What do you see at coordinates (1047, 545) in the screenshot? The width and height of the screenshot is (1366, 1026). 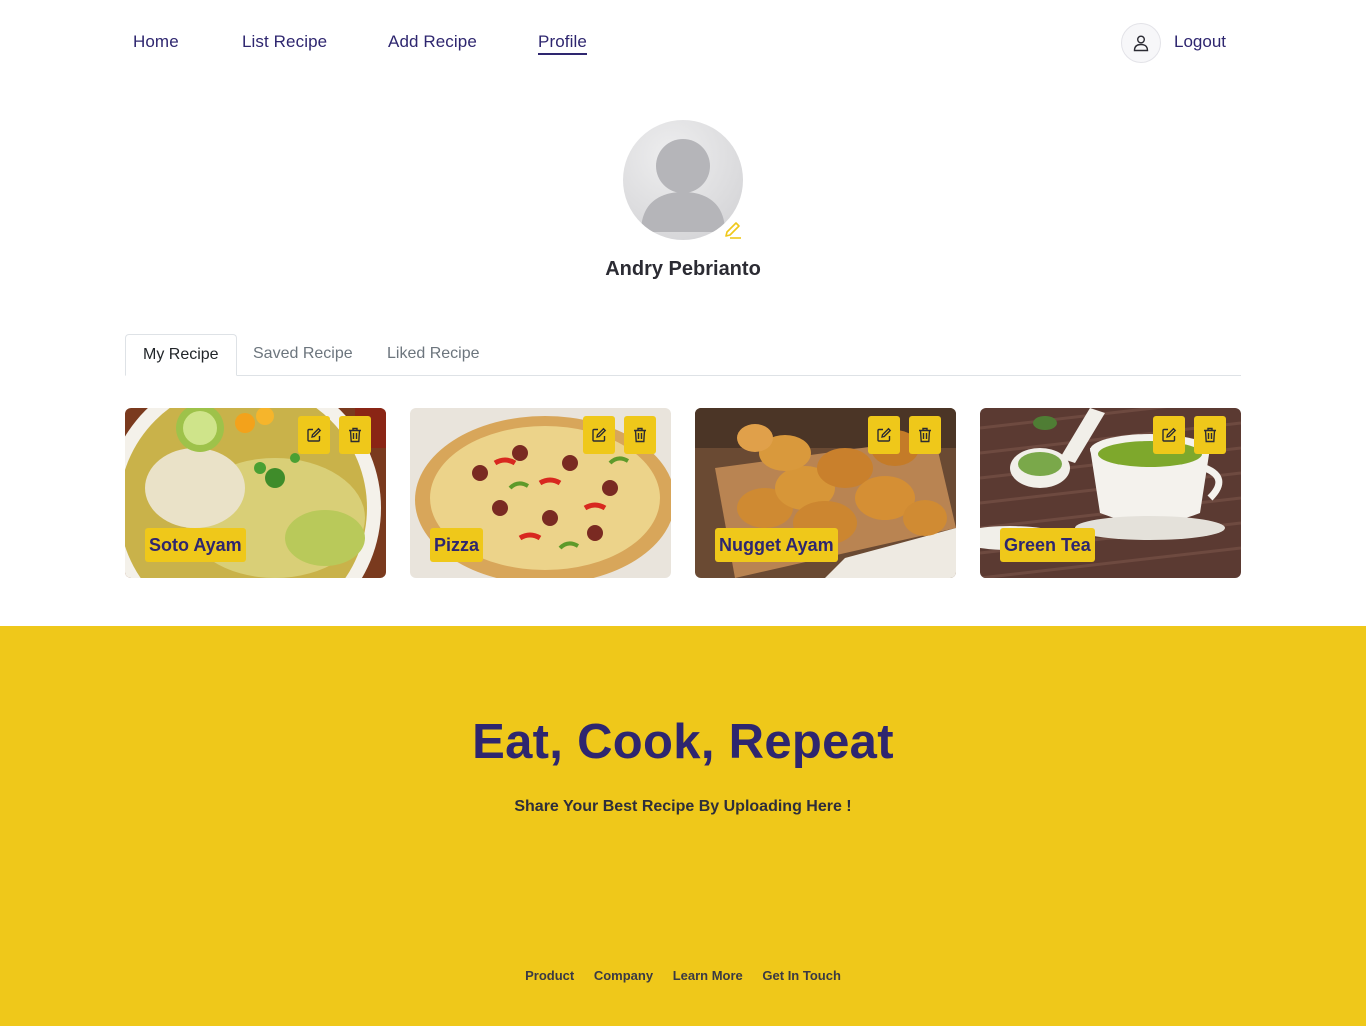 I see `recipe-title: Green Tea` at bounding box center [1047, 545].